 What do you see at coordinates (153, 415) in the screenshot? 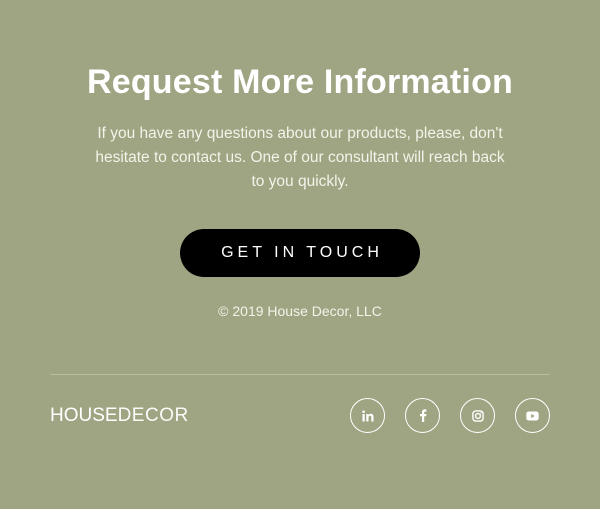
I see `logo-part-decor: DECOR` at bounding box center [153, 415].